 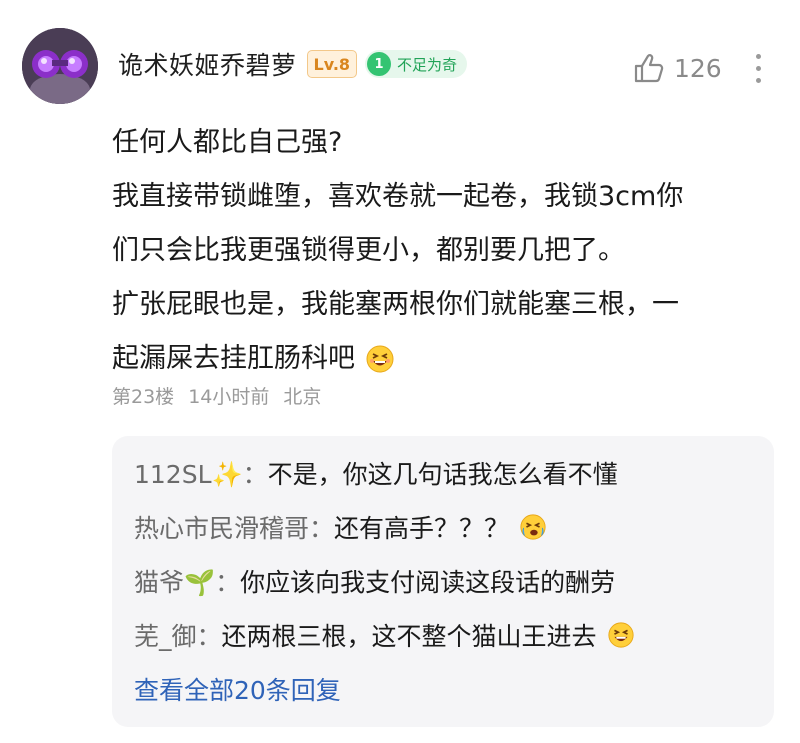 I want to click on reply-item: 热心市民滑稽哥： 还有高手？？？, so click(x=454, y=527).